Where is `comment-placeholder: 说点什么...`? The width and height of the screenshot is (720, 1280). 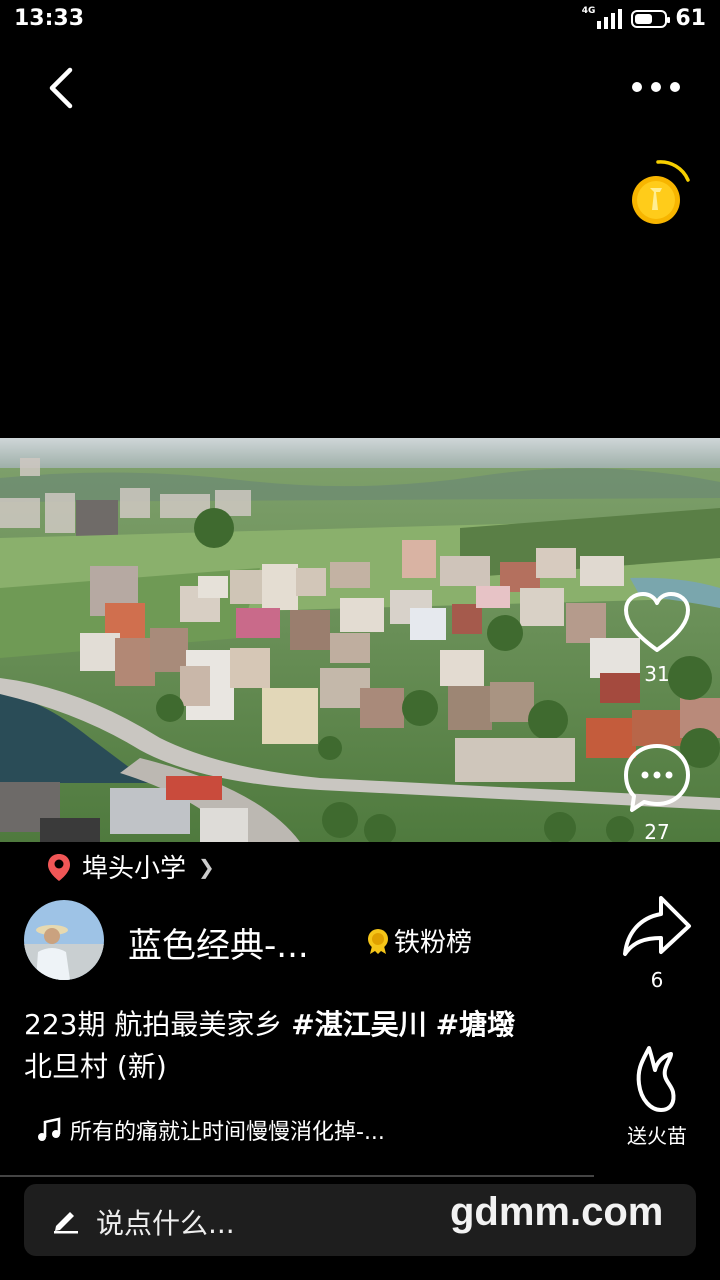
comment-placeholder: 说点什么... is located at coordinates (165, 1223).